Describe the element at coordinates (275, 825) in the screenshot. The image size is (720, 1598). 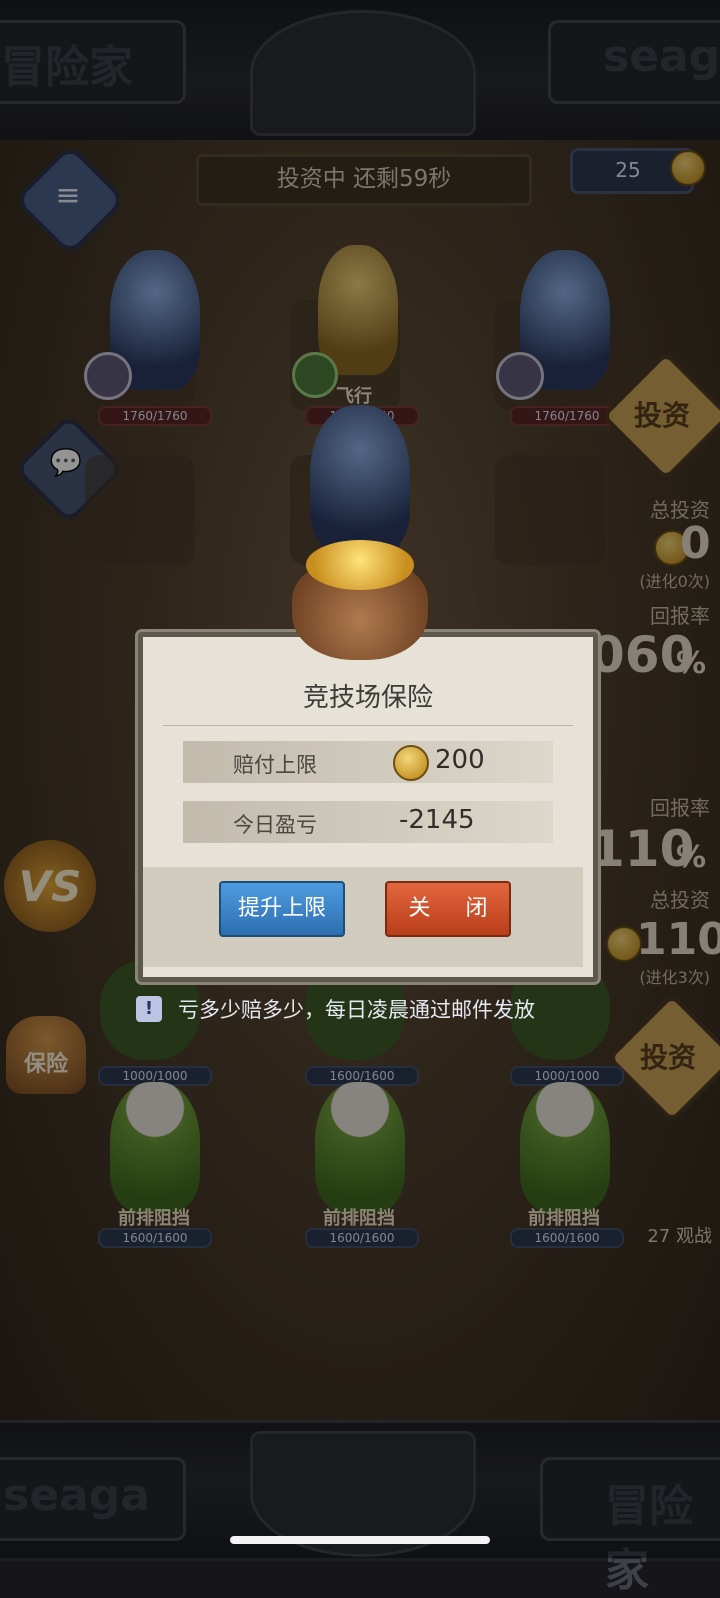
I see `today-pl-label: 今日盈亏` at that location.